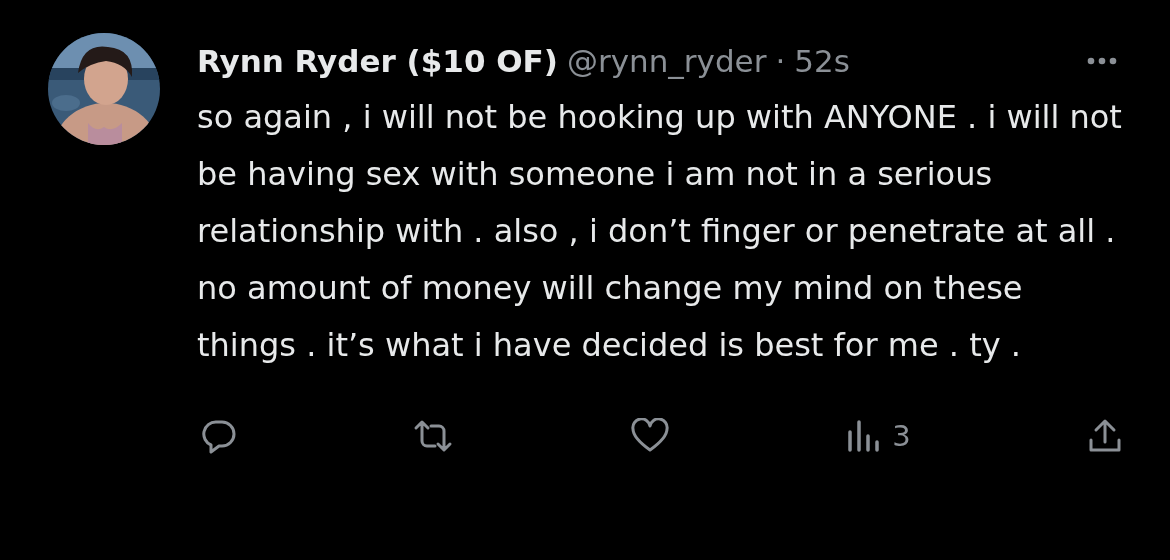 This screenshot has height=560, width=1170. What do you see at coordinates (666, 61) in the screenshot?
I see `author-handle: @rynn_ryder` at bounding box center [666, 61].